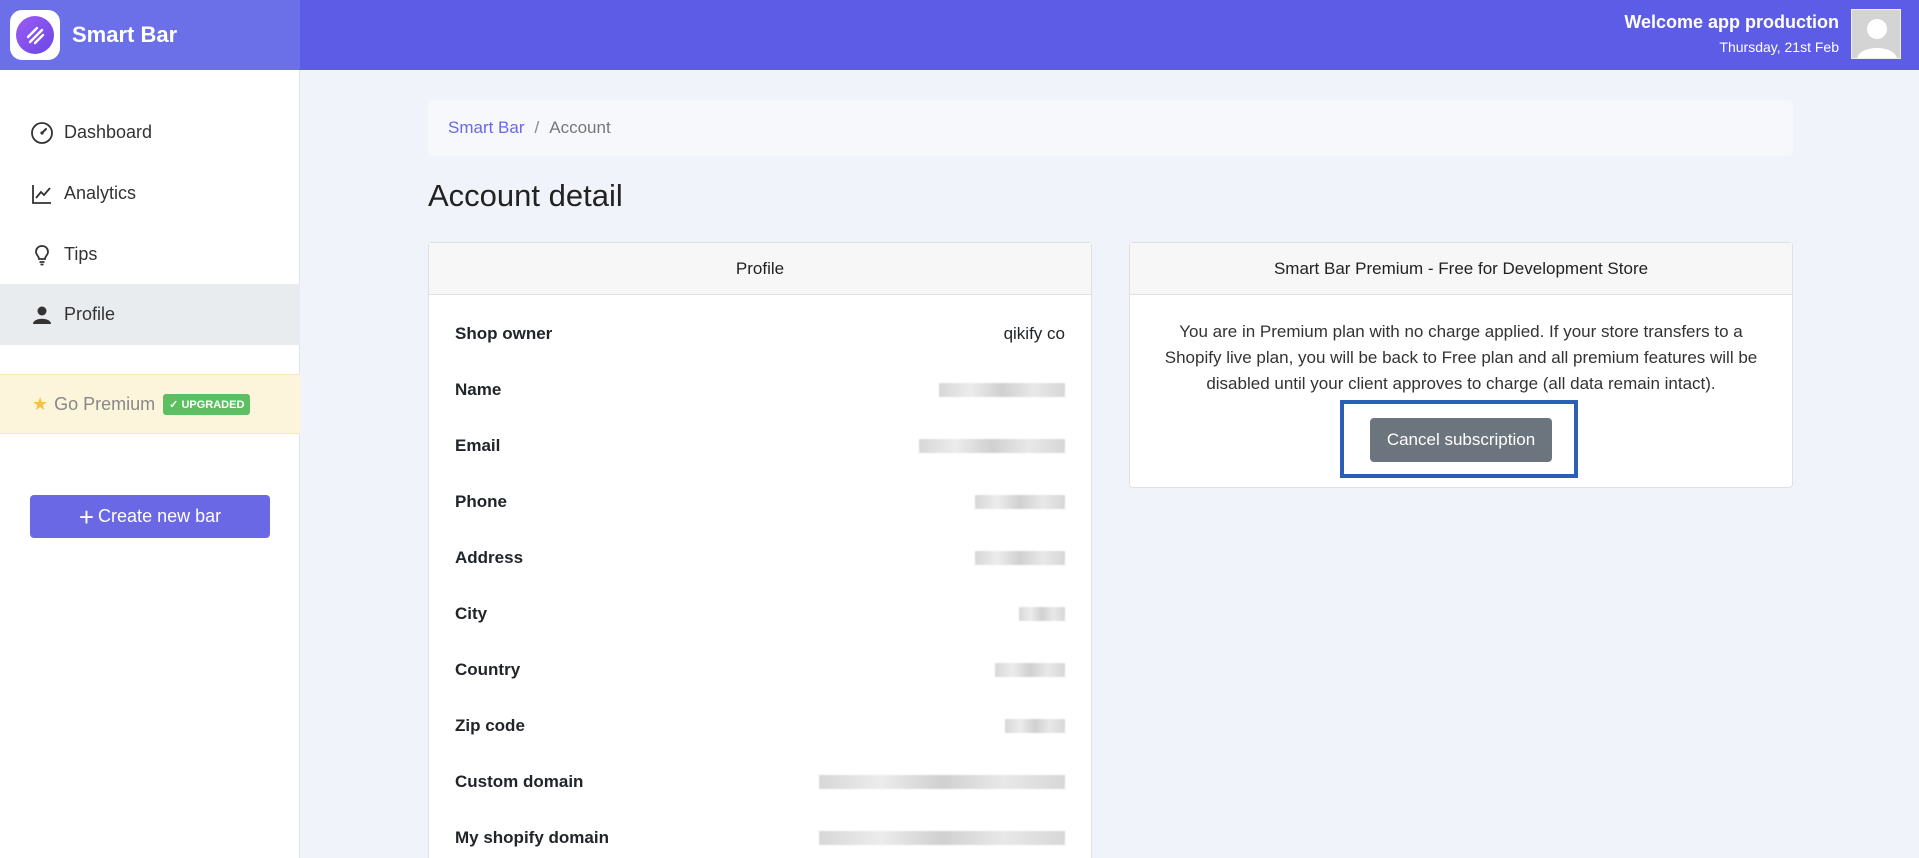  Describe the element at coordinates (41, 194) in the screenshot. I see `chart-line-icon` at that location.